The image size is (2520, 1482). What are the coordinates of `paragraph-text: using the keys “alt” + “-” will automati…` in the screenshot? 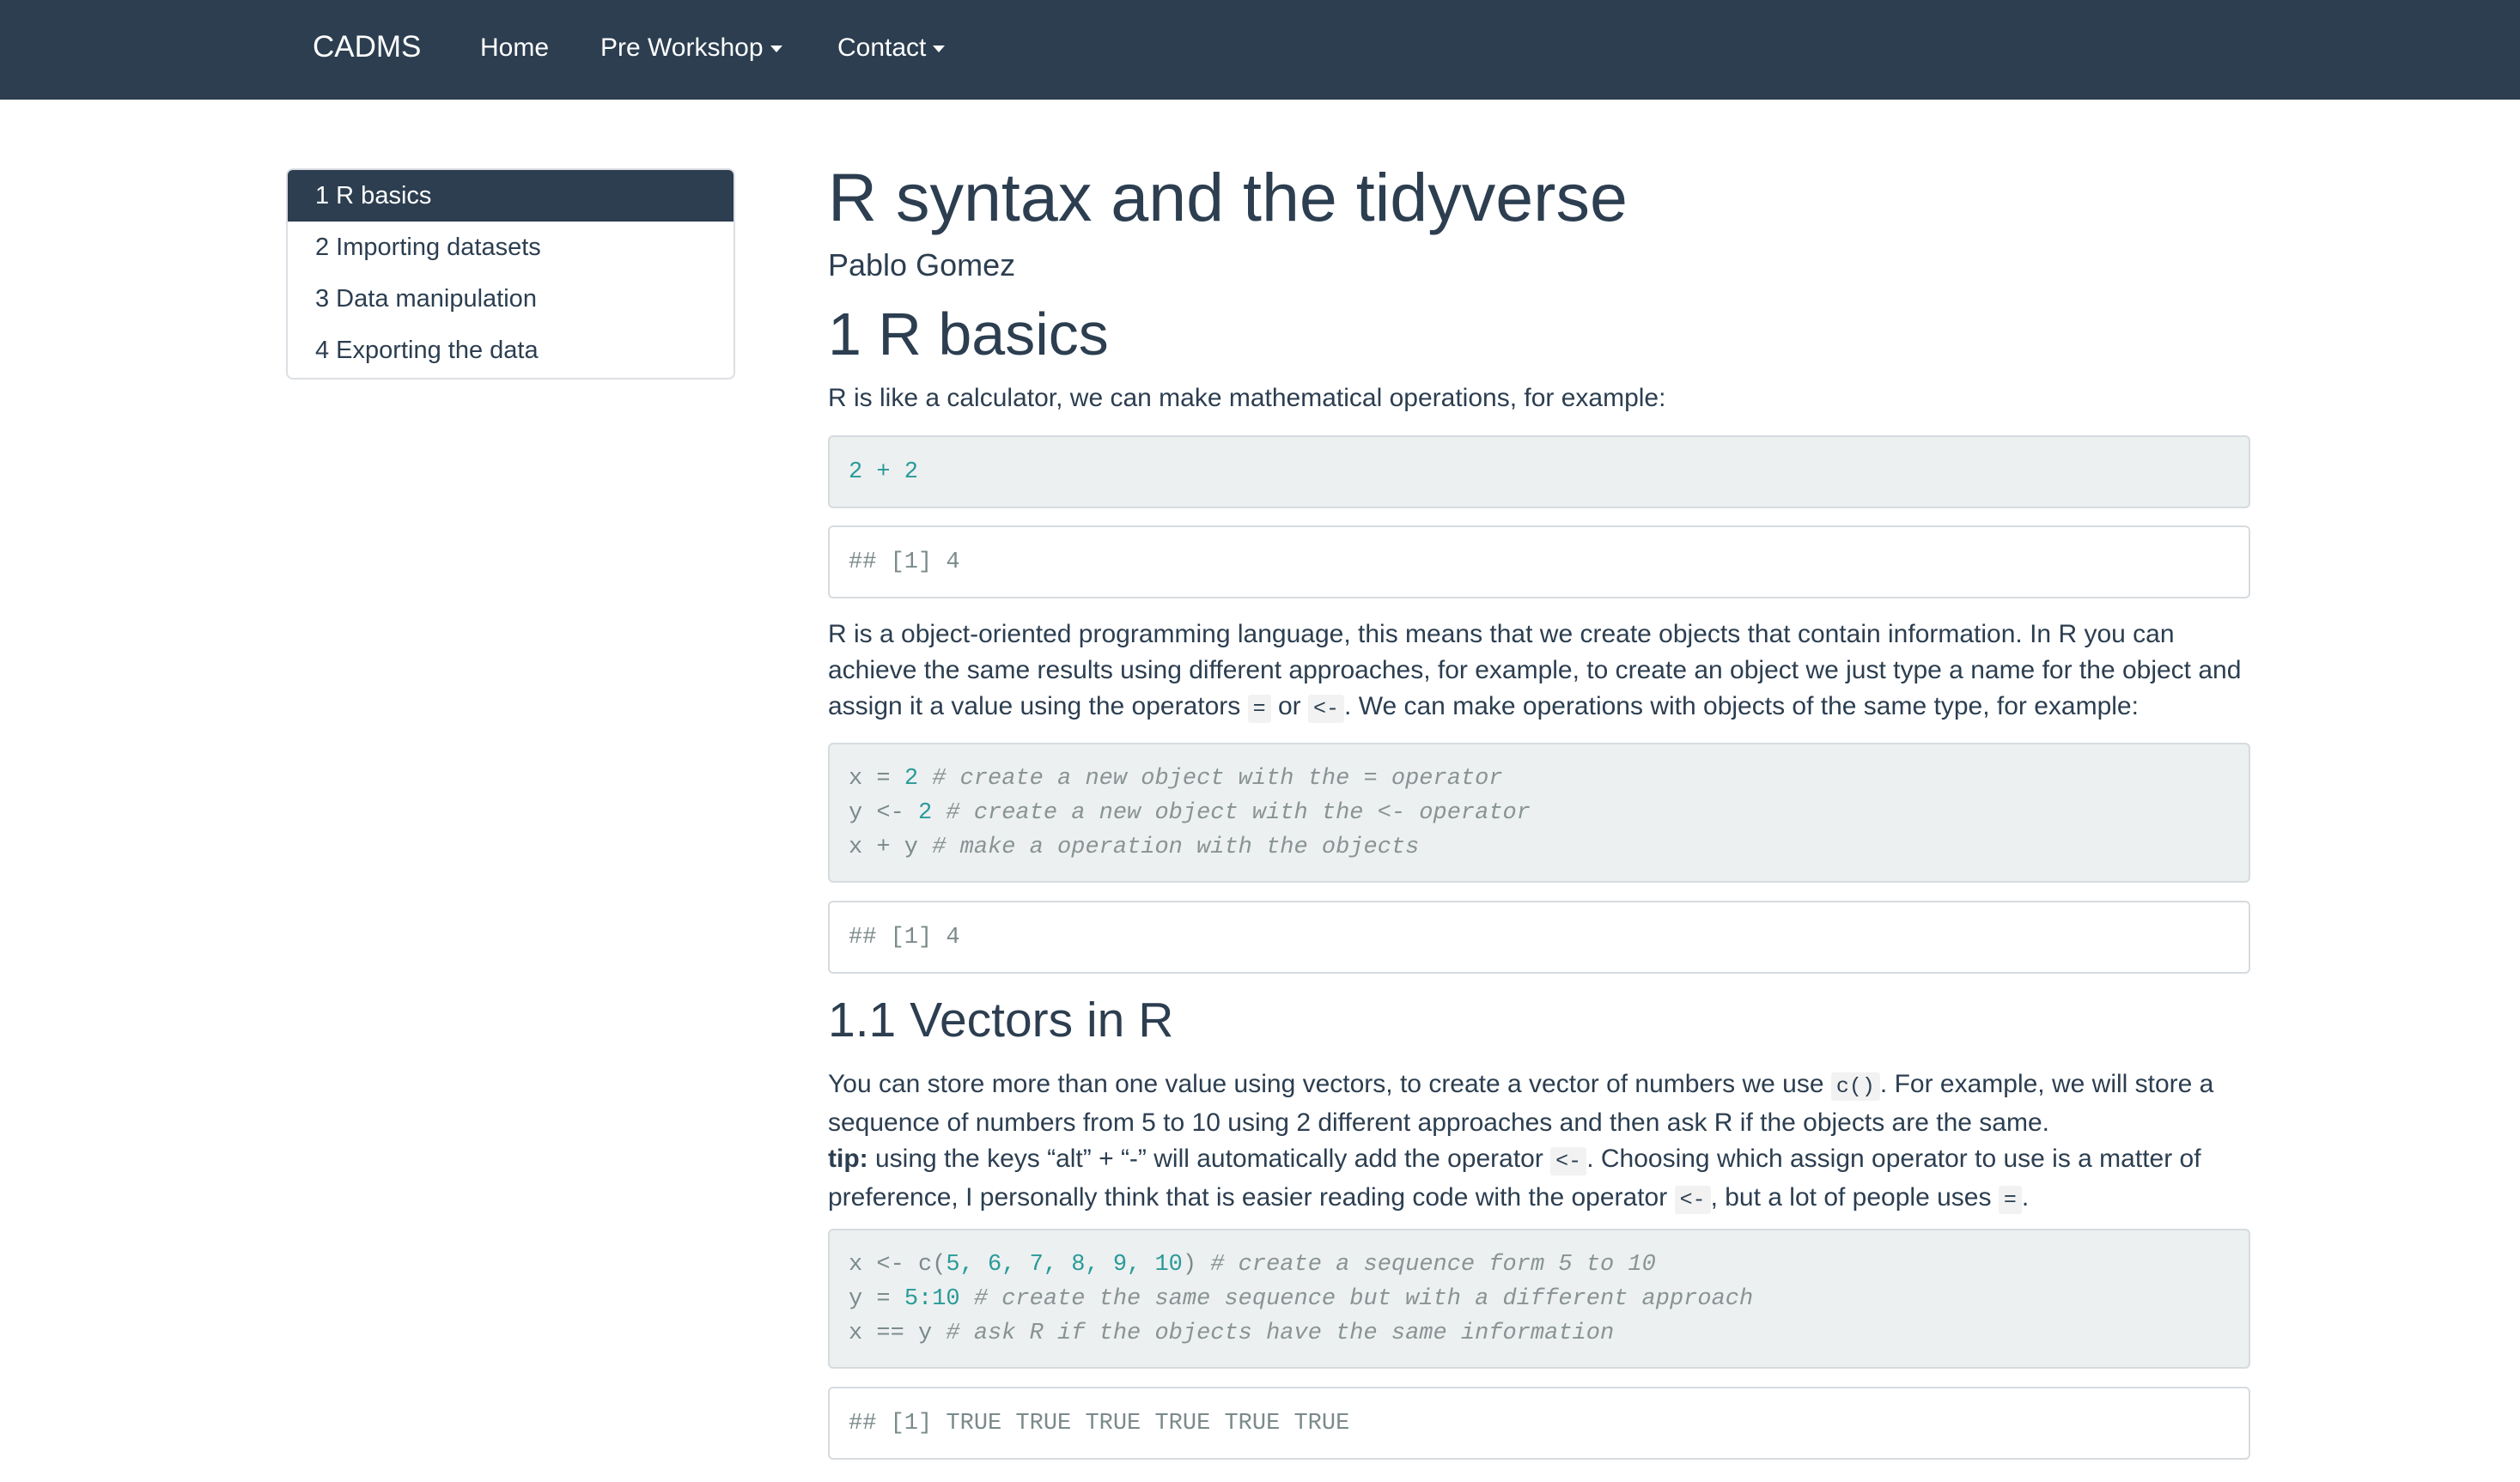 It's located at (1209, 1159).